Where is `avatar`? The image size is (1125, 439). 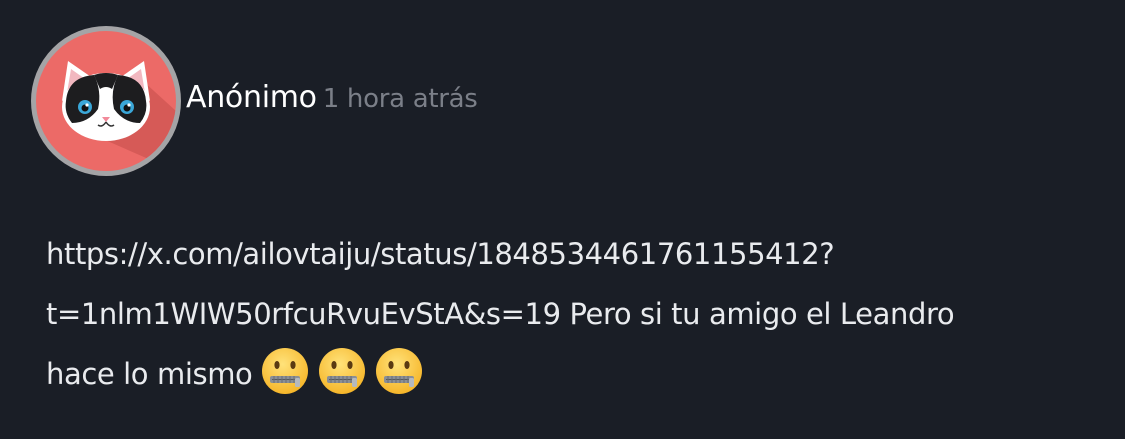 avatar is located at coordinates (106, 101).